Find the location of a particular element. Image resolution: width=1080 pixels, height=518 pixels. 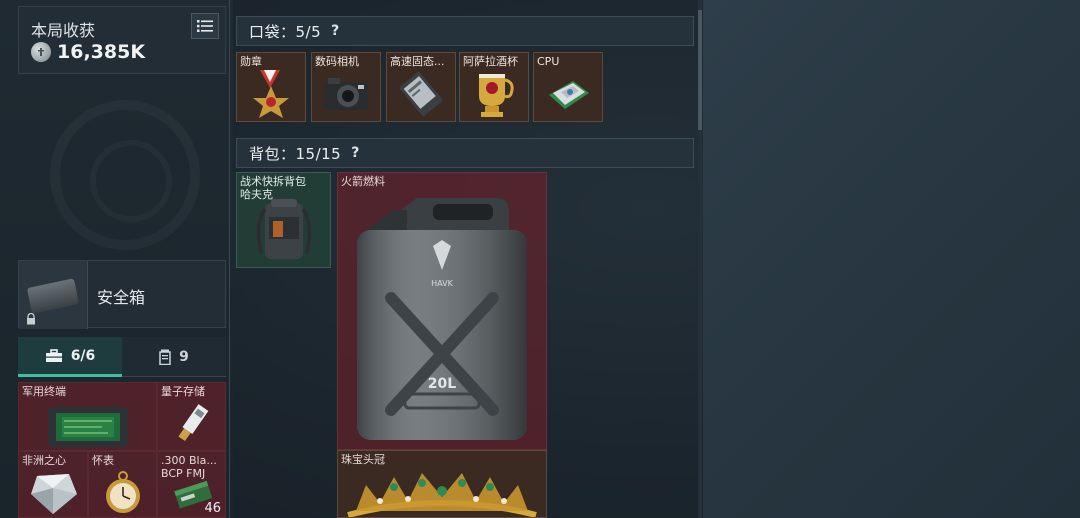

item-pocket-watch: 怀表 is located at coordinates (122, 484).